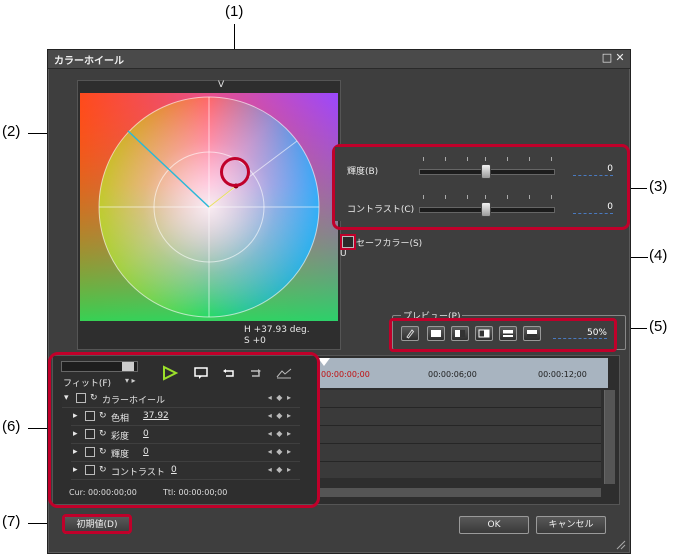 The height and width of the screenshot is (556, 676). Describe the element at coordinates (658, 186) in the screenshot. I see `callout-3: (3)` at that location.